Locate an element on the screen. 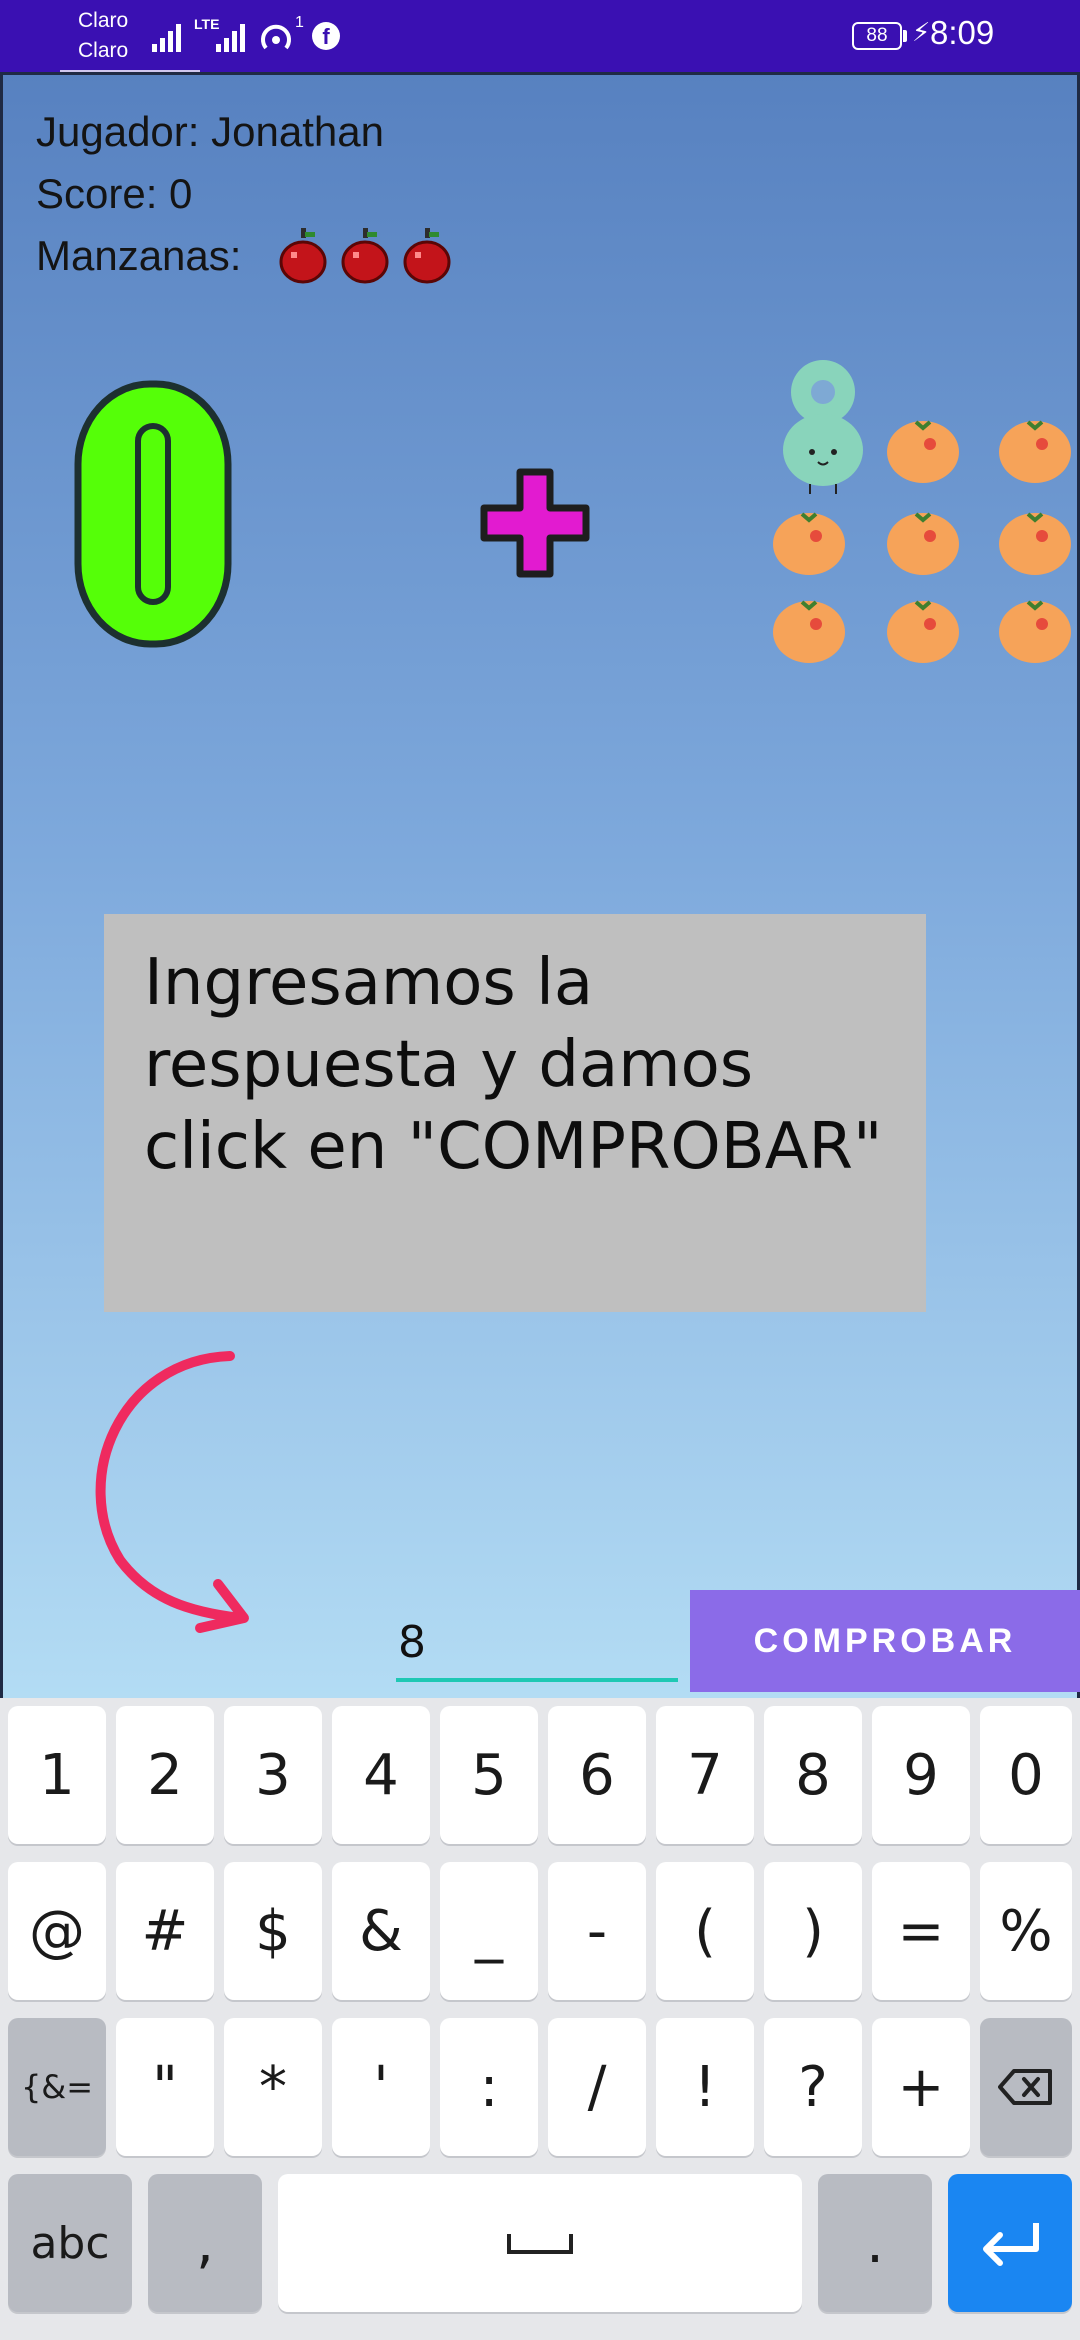 Image resolution: width=1080 pixels, height=2340 pixels. signal-icon is located at coordinates (166, 36).